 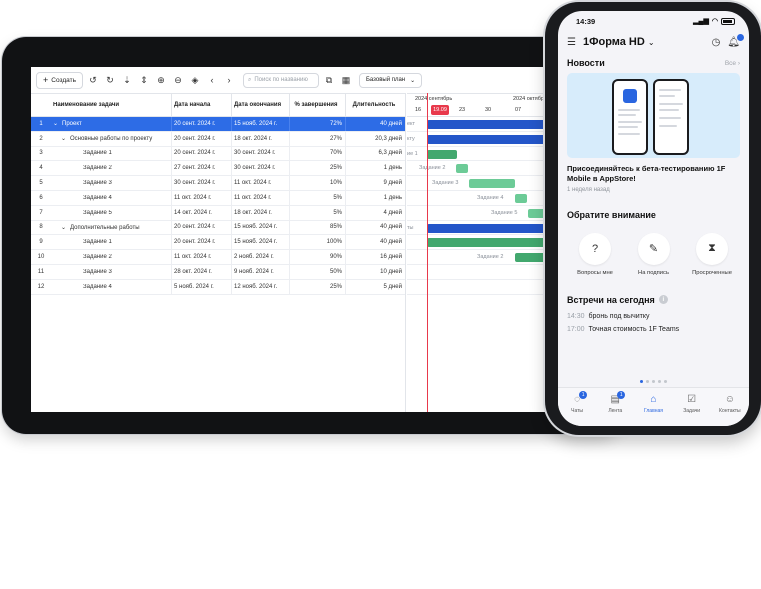 I want to click on collapse-icon: ⇣, so click(x=127, y=80).